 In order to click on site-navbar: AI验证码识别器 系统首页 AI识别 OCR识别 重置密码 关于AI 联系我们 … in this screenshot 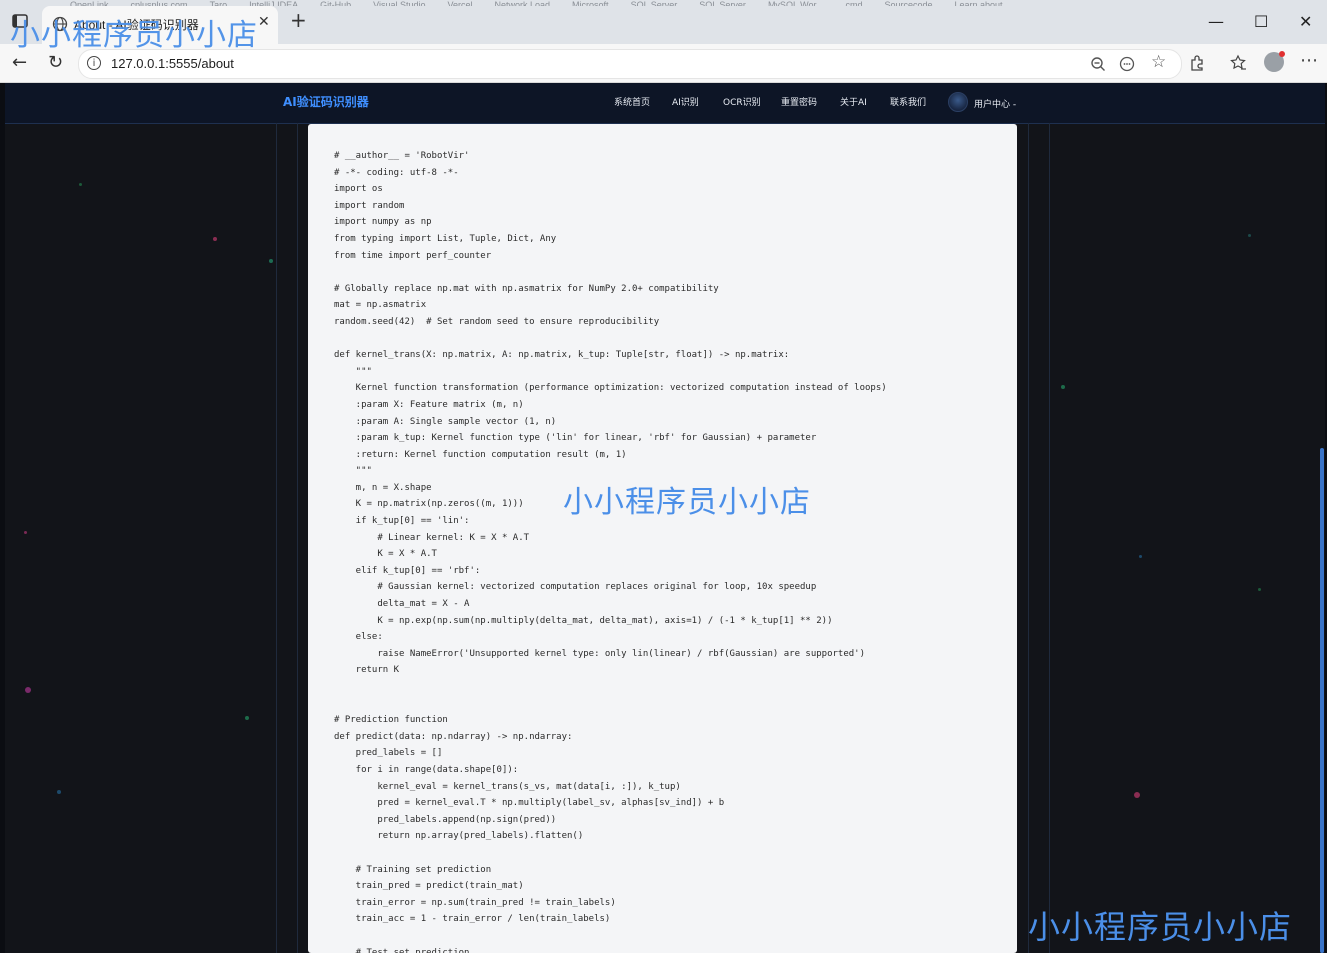, I will do `click(665, 103)`.